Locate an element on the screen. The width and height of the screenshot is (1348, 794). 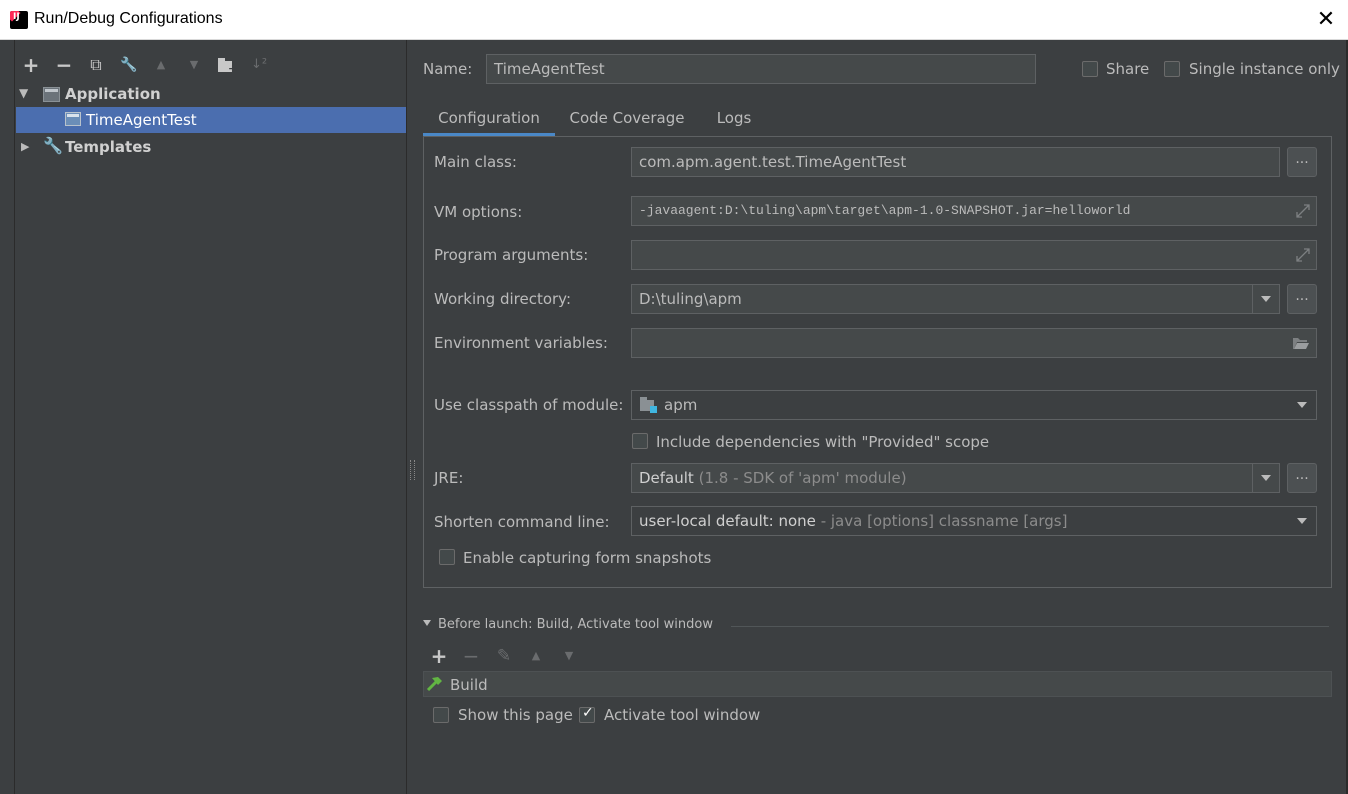
collapse-arrow-icon: ▶ is located at coordinates (25, 146).